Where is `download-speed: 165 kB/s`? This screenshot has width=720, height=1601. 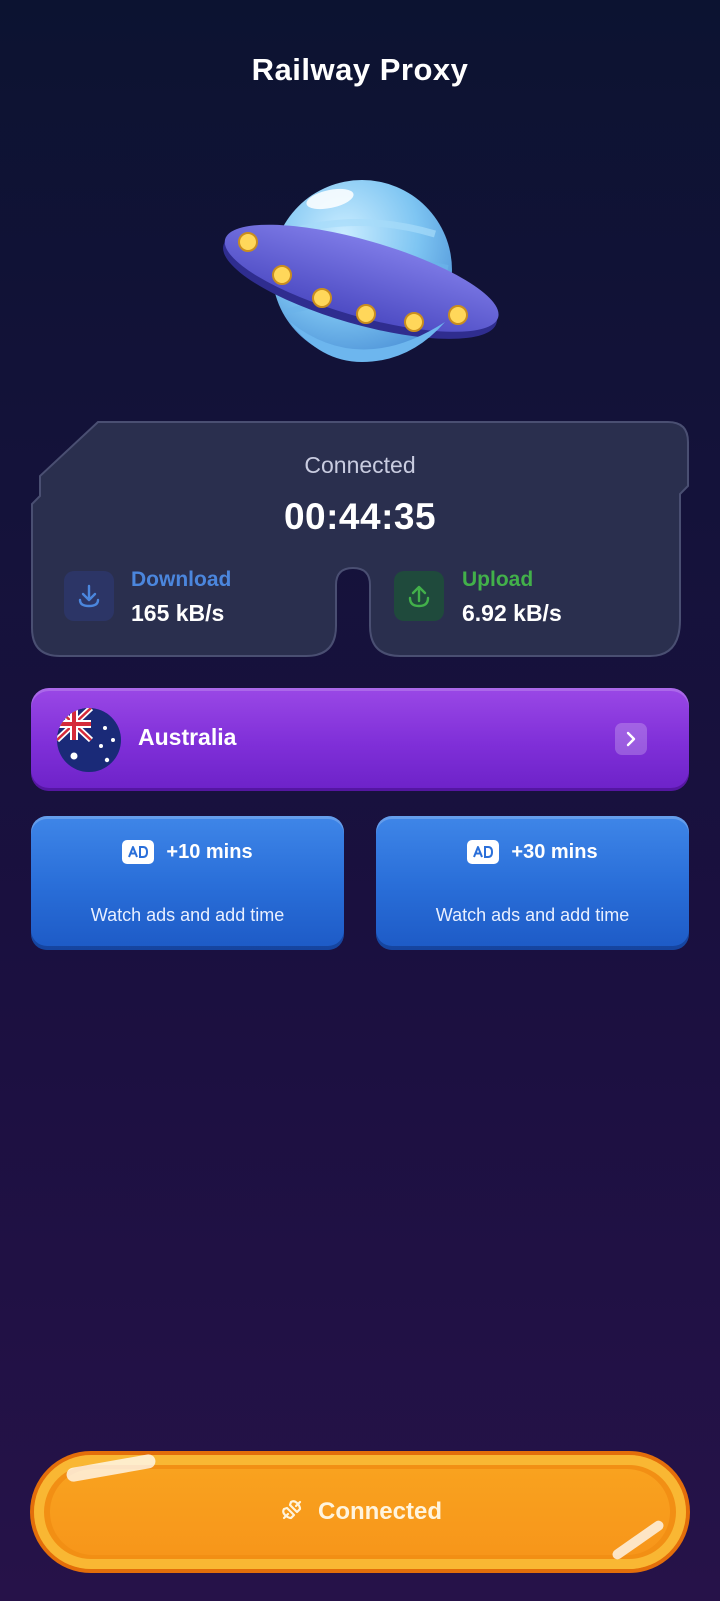
download-speed: 165 kB/s is located at coordinates (178, 613).